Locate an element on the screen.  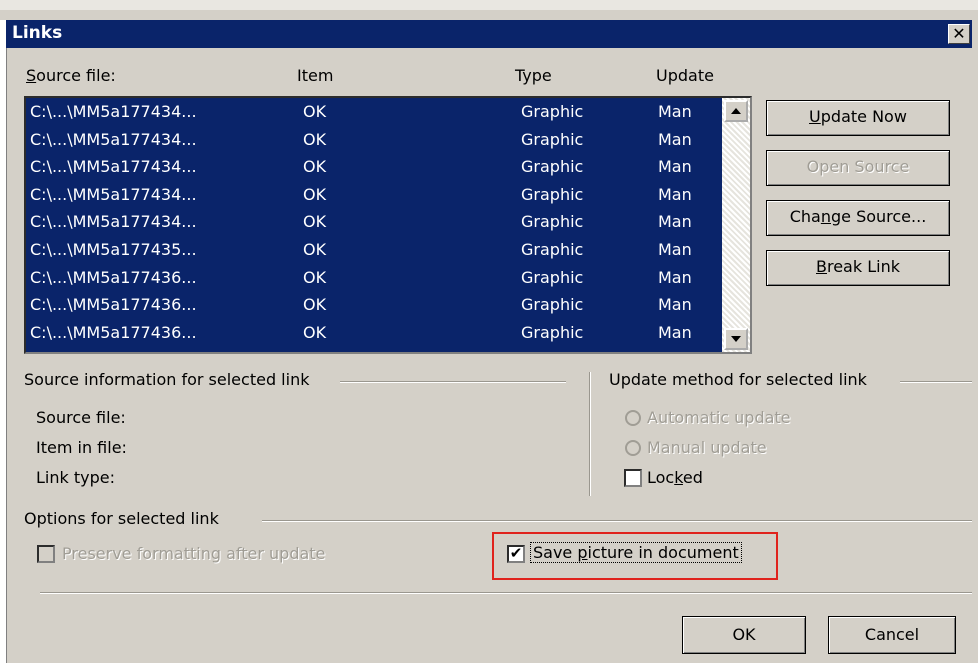
column-header-item: Item is located at coordinates (315, 75).